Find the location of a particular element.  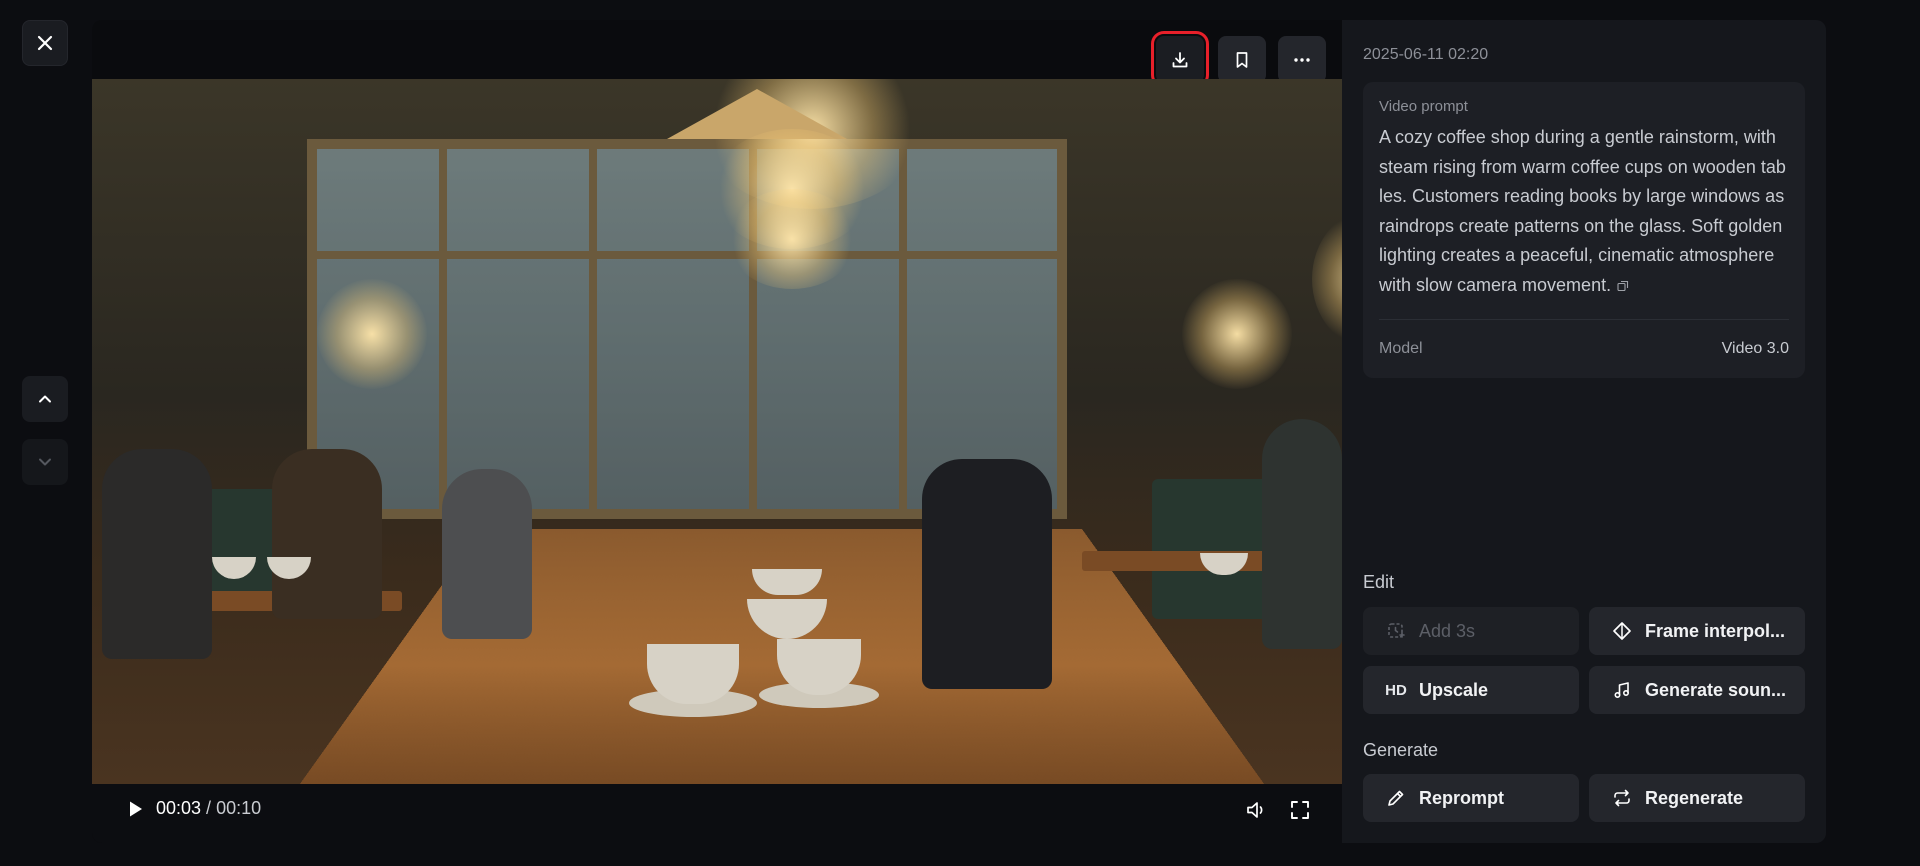

upscale-label: Upscale is located at coordinates (1454, 689).